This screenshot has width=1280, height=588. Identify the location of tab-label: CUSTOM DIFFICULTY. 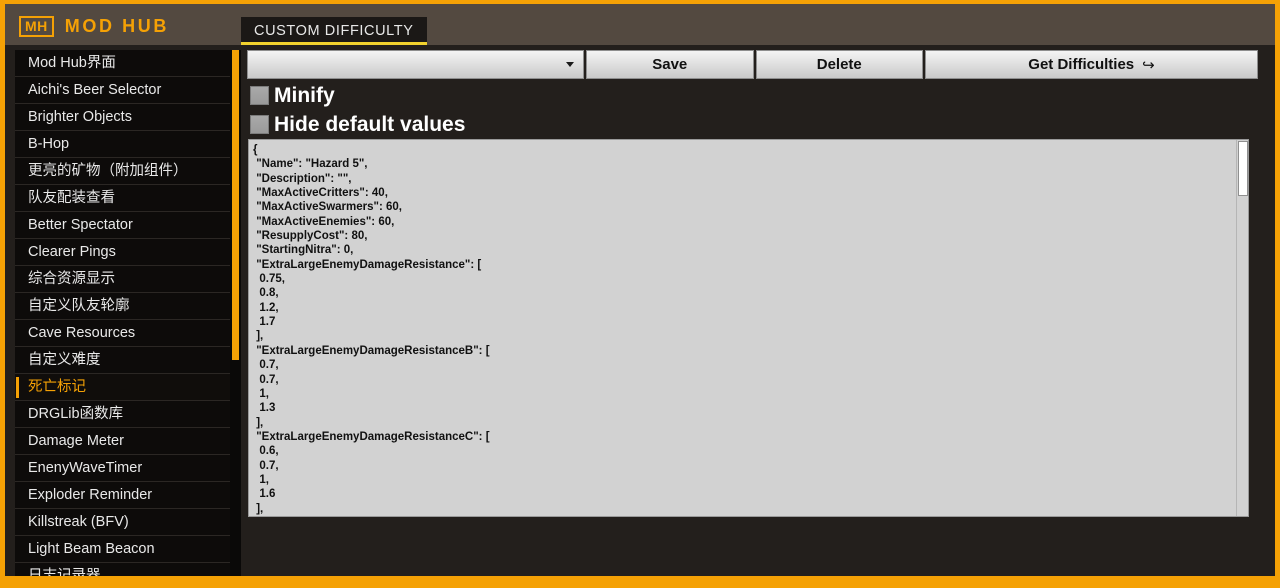
(334, 31).